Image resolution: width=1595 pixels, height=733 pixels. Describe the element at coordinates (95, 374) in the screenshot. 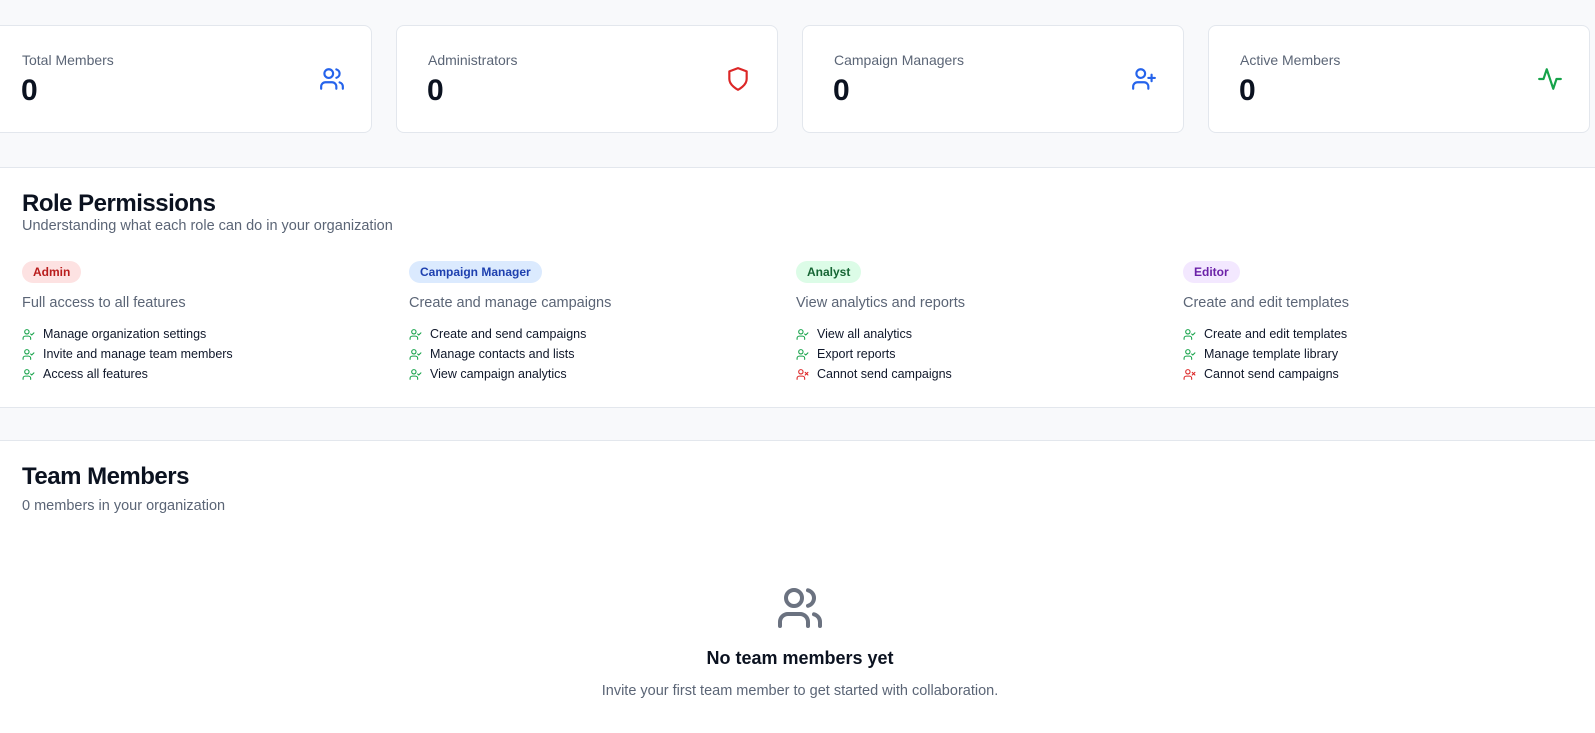

I see `permission-text: Access all features` at that location.